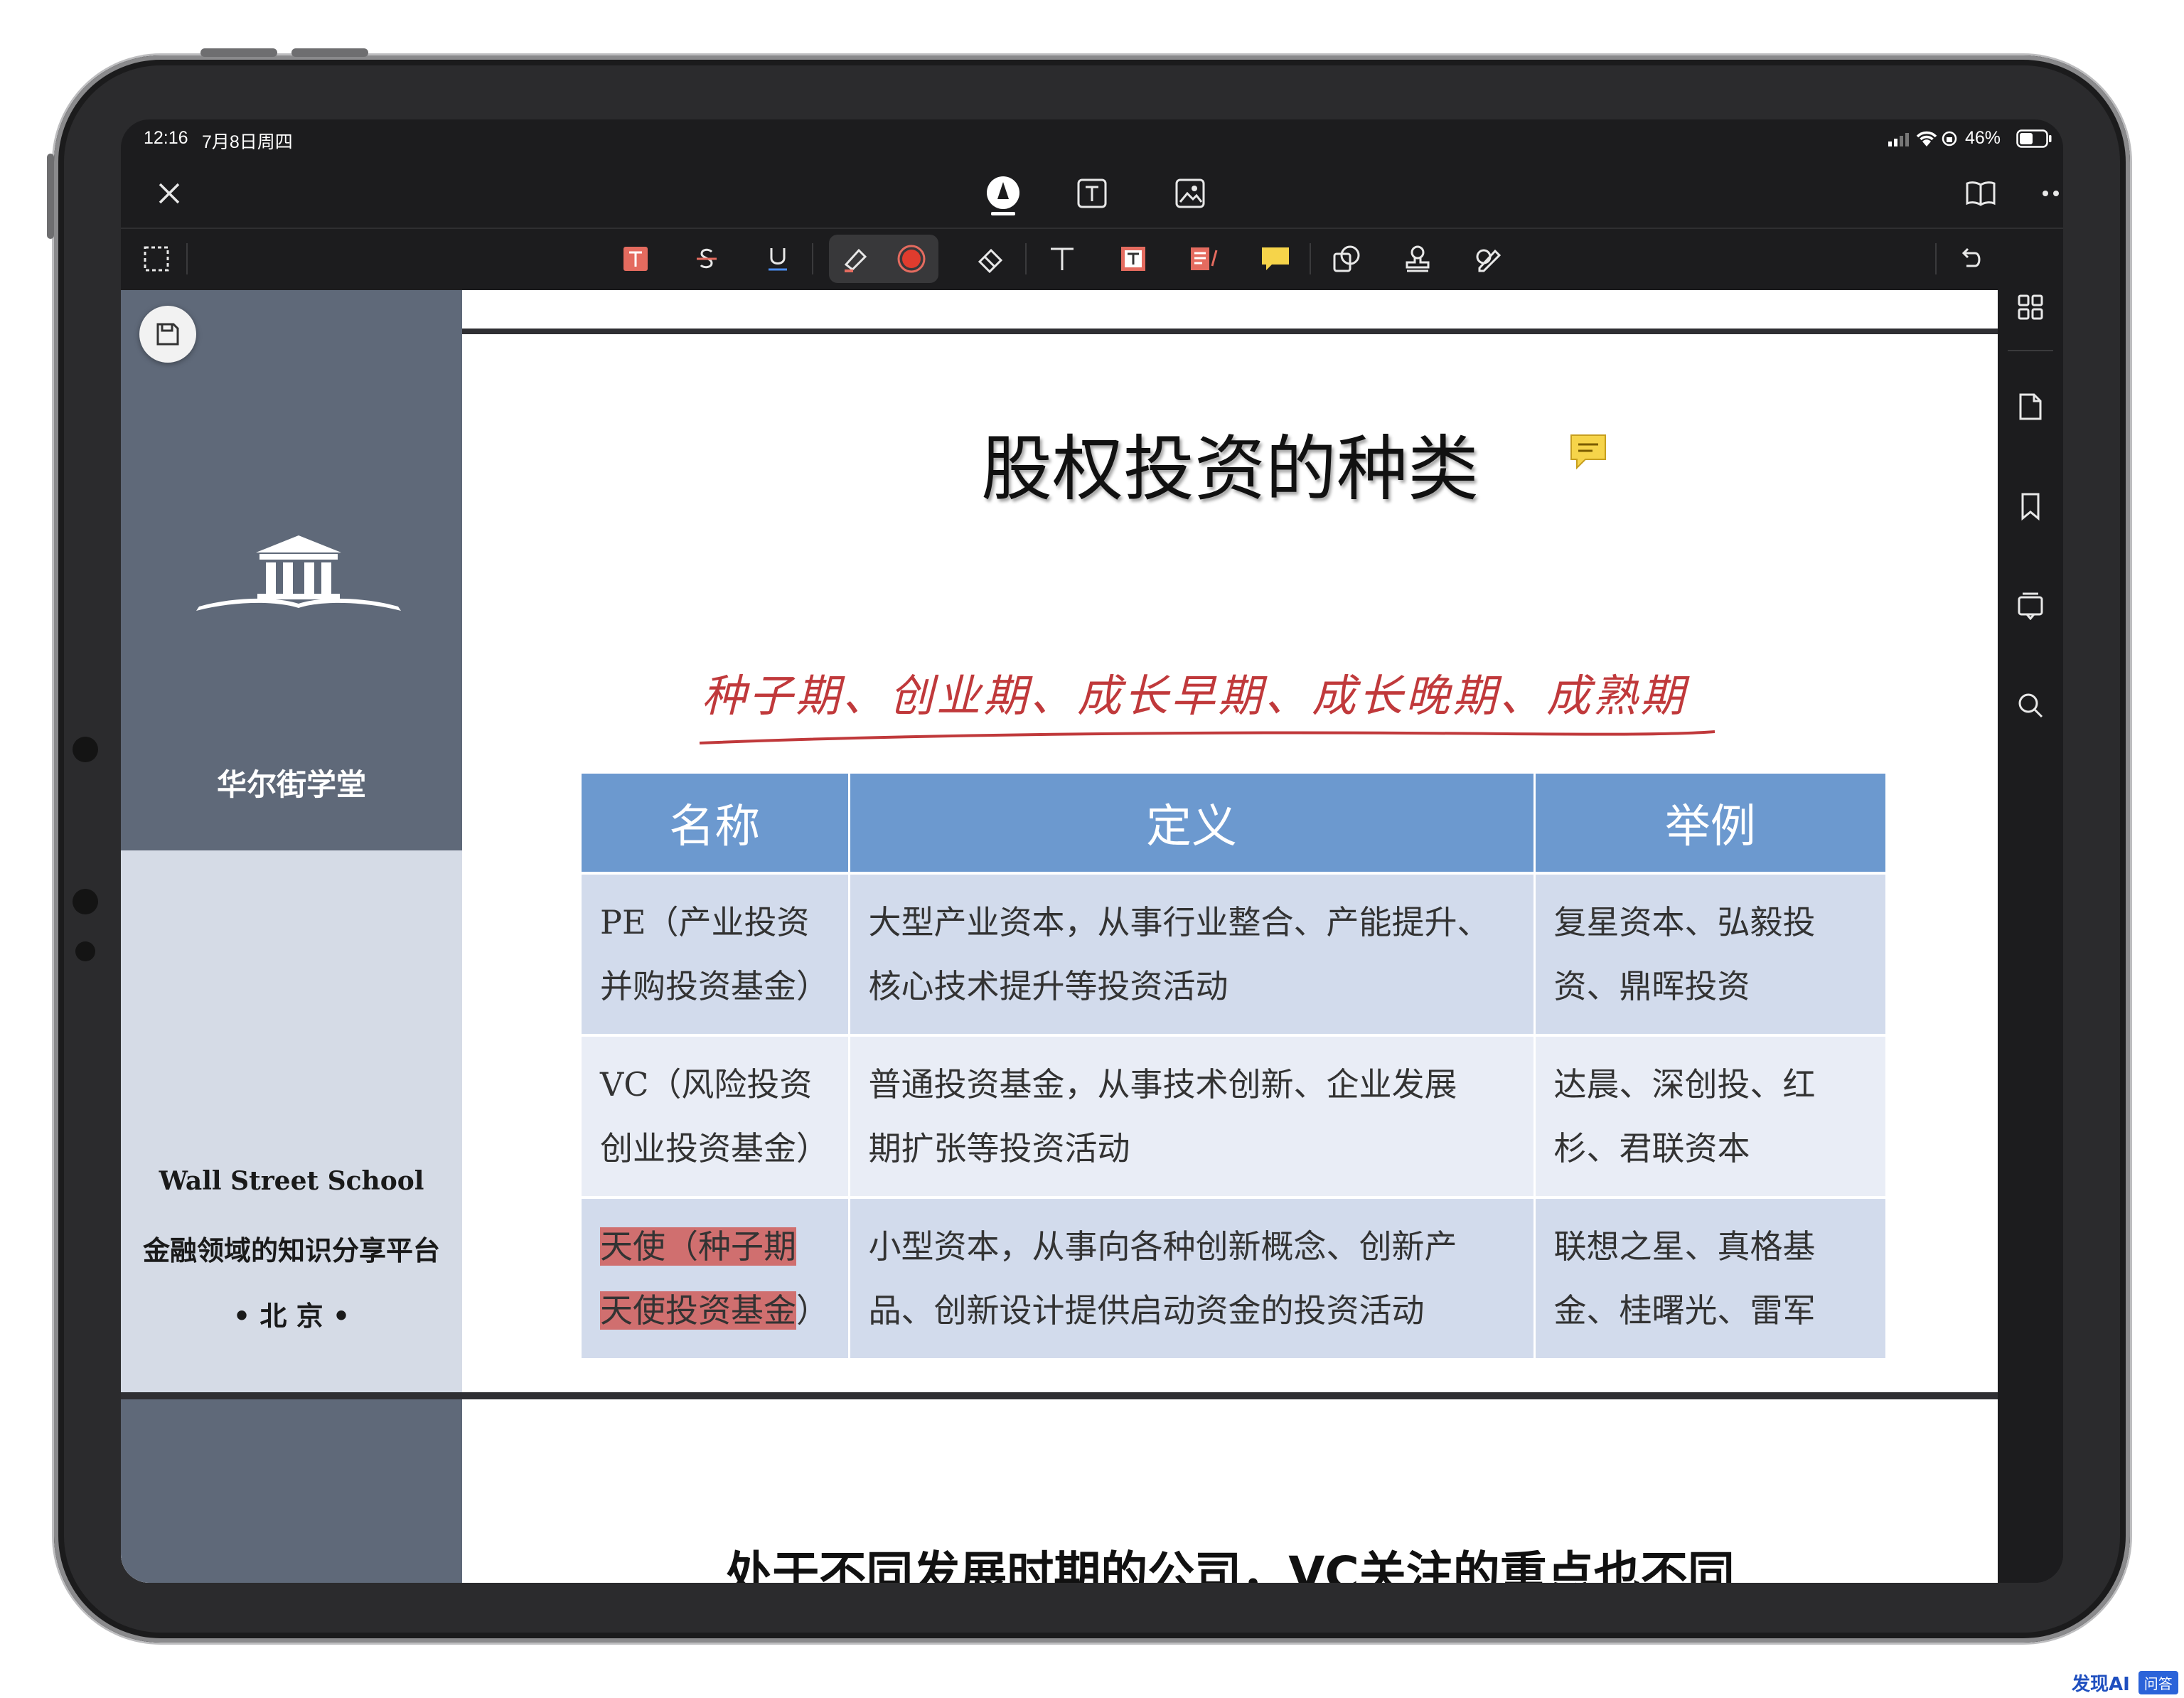 Image resolution: width=2184 pixels, height=1698 pixels. What do you see at coordinates (2030, 407) in the screenshot?
I see `page-icon` at bounding box center [2030, 407].